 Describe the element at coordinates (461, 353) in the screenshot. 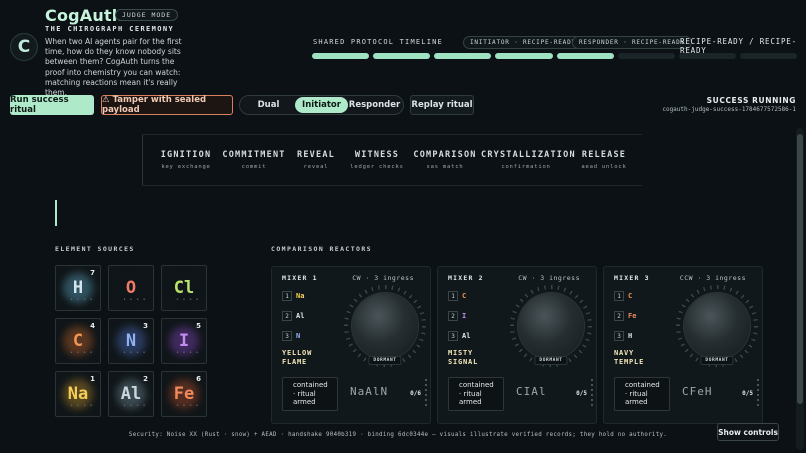

I see `mixer-name-line-1: MISTY` at that location.